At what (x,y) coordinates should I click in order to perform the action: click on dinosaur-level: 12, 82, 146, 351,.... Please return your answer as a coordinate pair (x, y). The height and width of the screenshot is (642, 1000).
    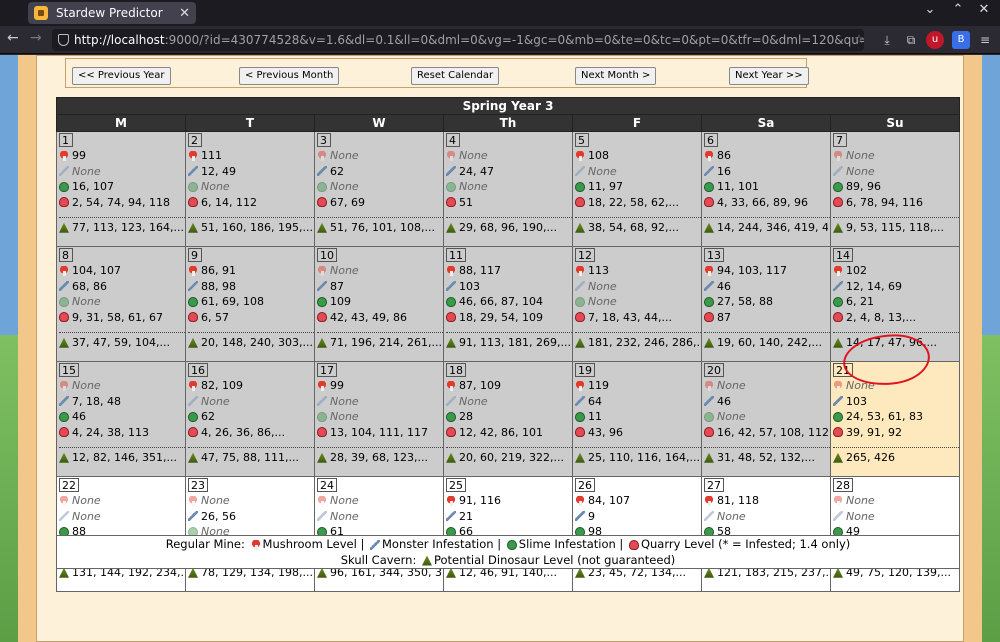
    Looking at the image, I should click on (121, 458).